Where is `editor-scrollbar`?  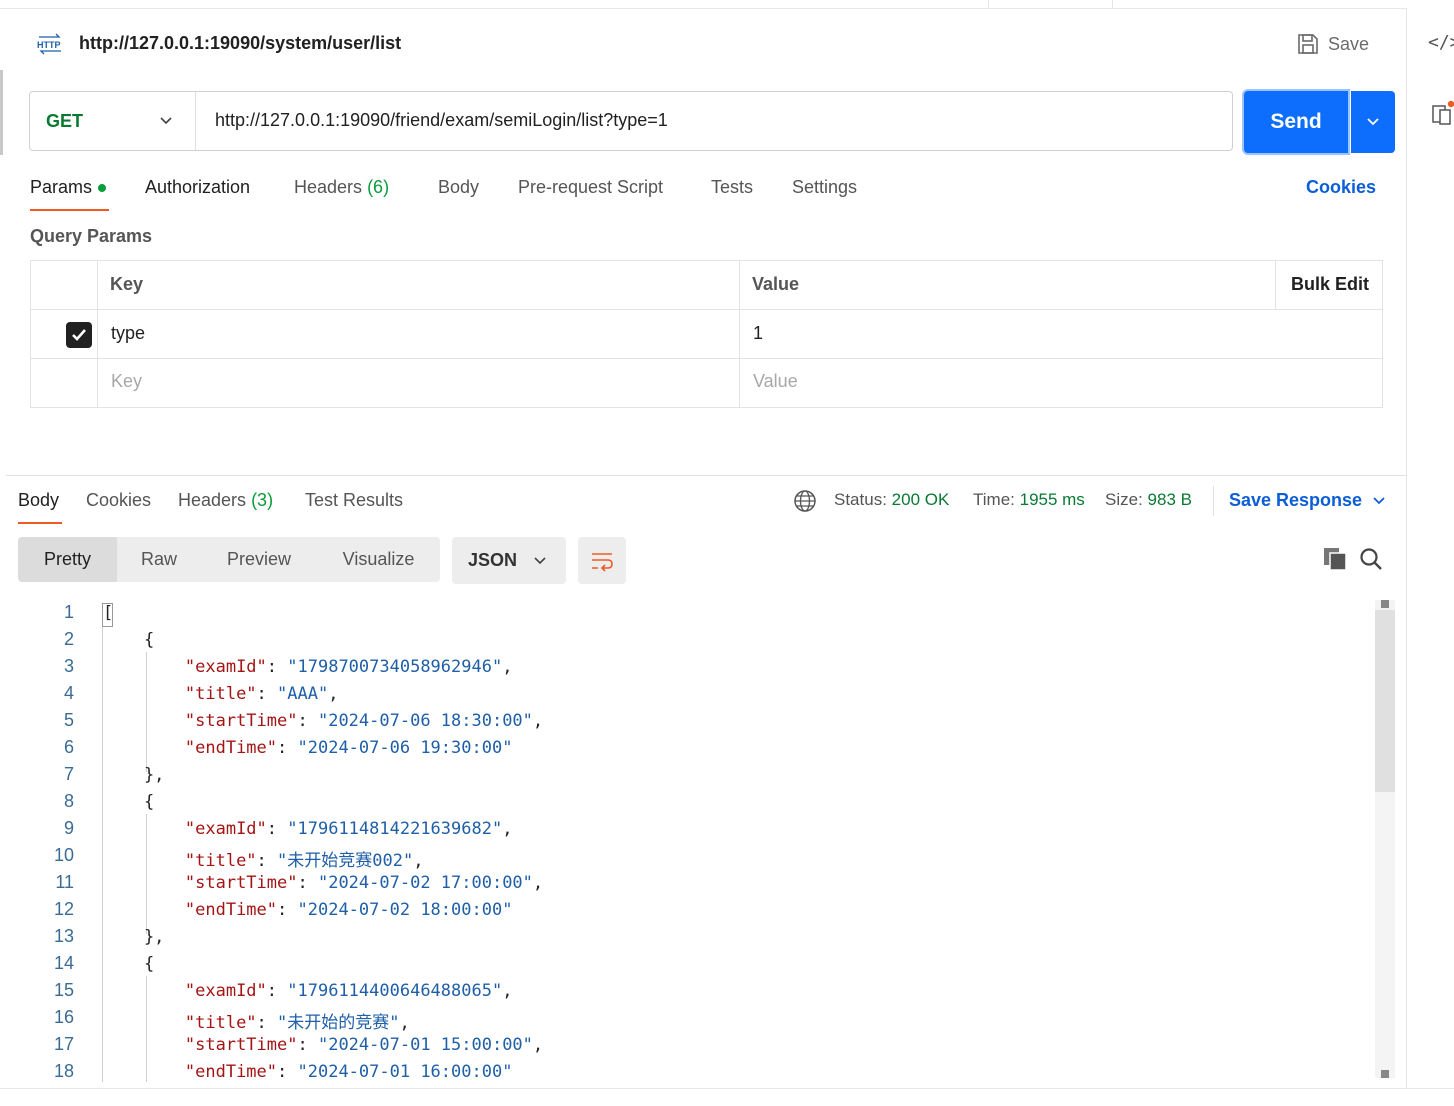
editor-scrollbar is located at coordinates (1385, 839).